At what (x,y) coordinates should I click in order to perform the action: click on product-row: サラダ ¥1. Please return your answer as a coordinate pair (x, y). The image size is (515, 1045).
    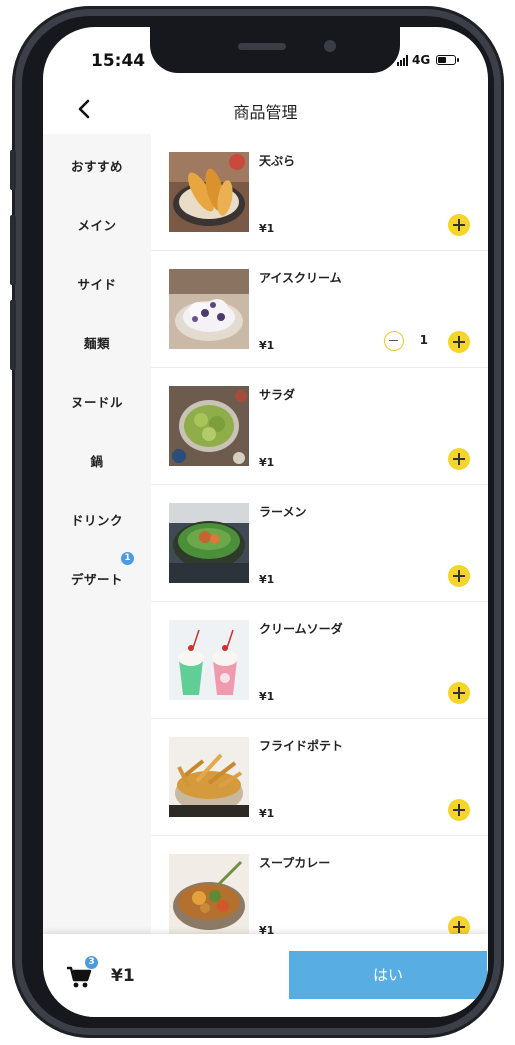
    Looking at the image, I should click on (319, 426).